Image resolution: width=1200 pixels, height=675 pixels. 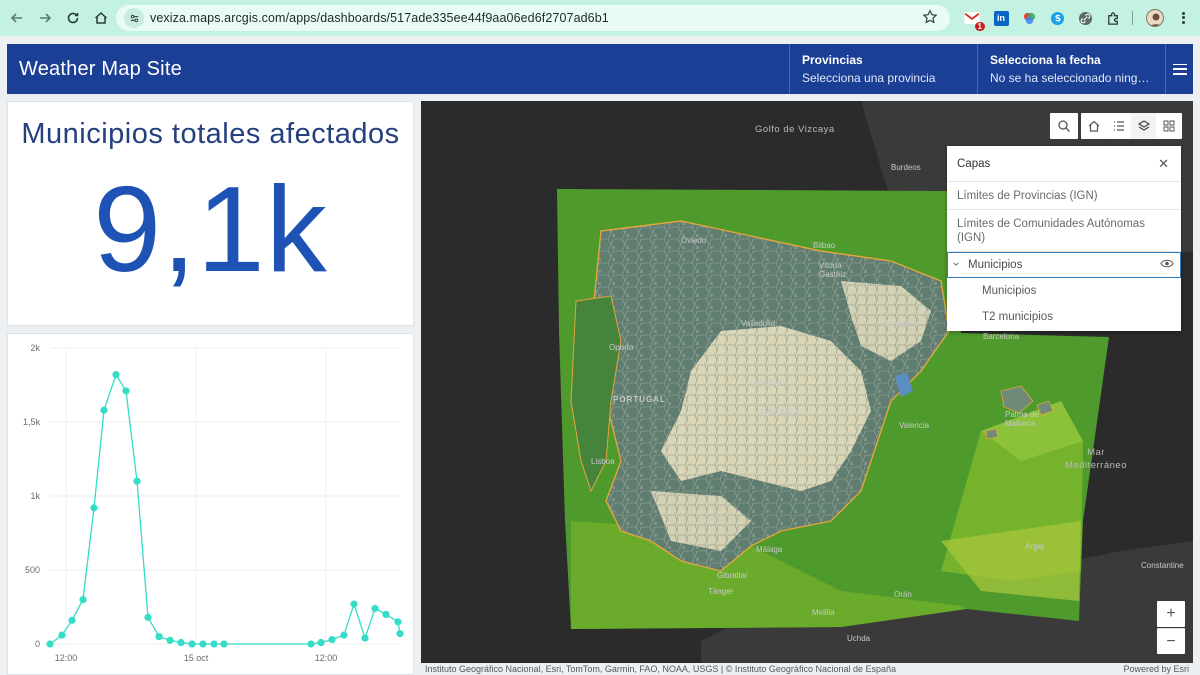 What do you see at coordinates (1057, 18) in the screenshot?
I see `s-extension-icon` at bounding box center [1057, 18].